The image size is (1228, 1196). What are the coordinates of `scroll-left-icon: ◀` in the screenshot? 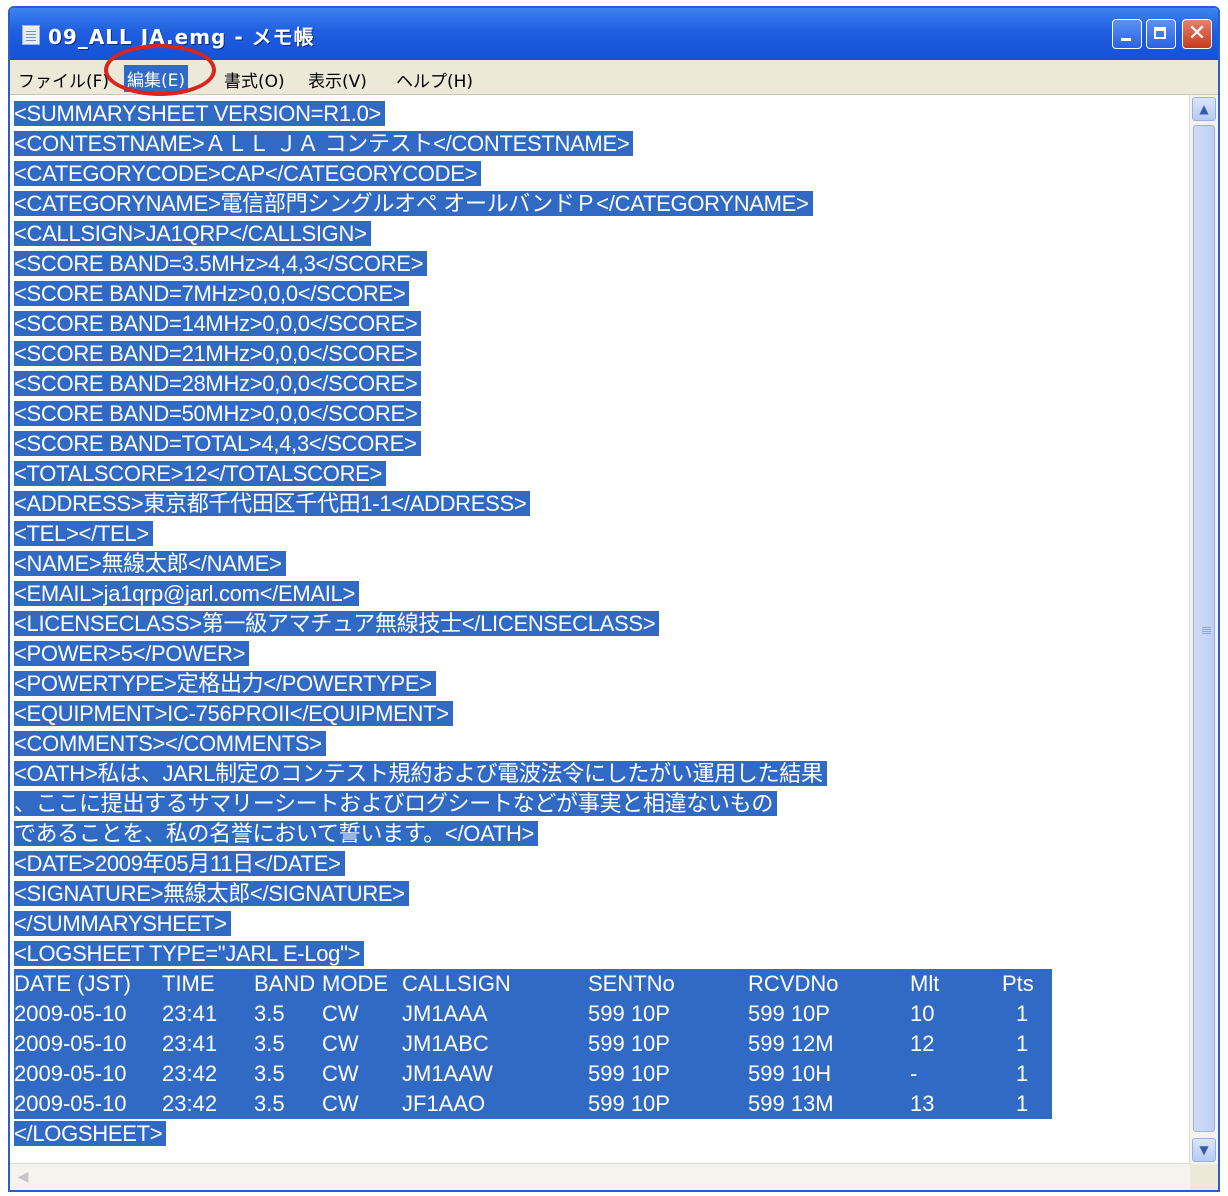 It's located at (23, 1177).